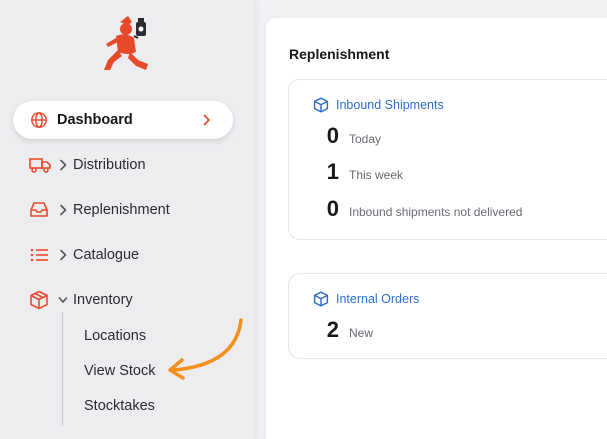  Describe the element at coordinates (205, 349) in the screenshot. I see `annotation-arrow` at that location.